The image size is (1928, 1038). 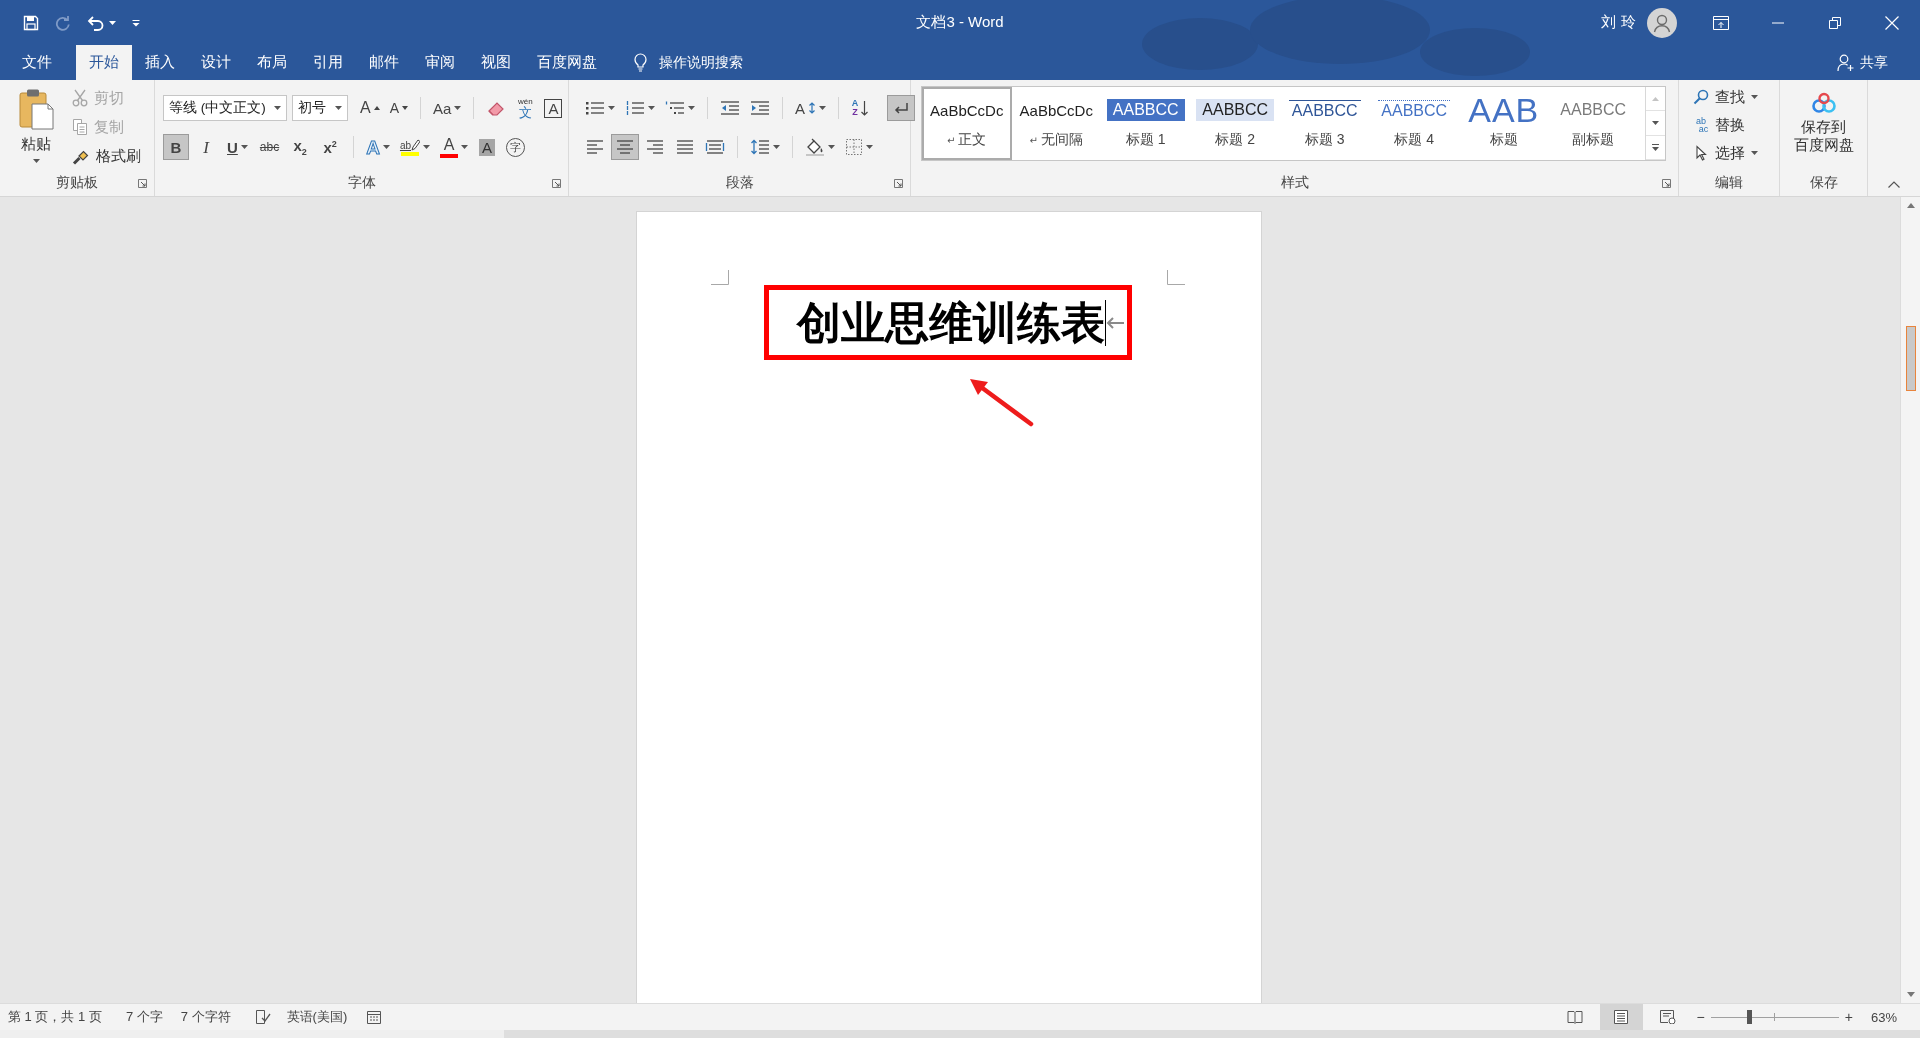 What do you see at coordinates (1883, 1017) in the screenshot?
I see `zoom-level: 63%` at bounding box center [1883, 1017].